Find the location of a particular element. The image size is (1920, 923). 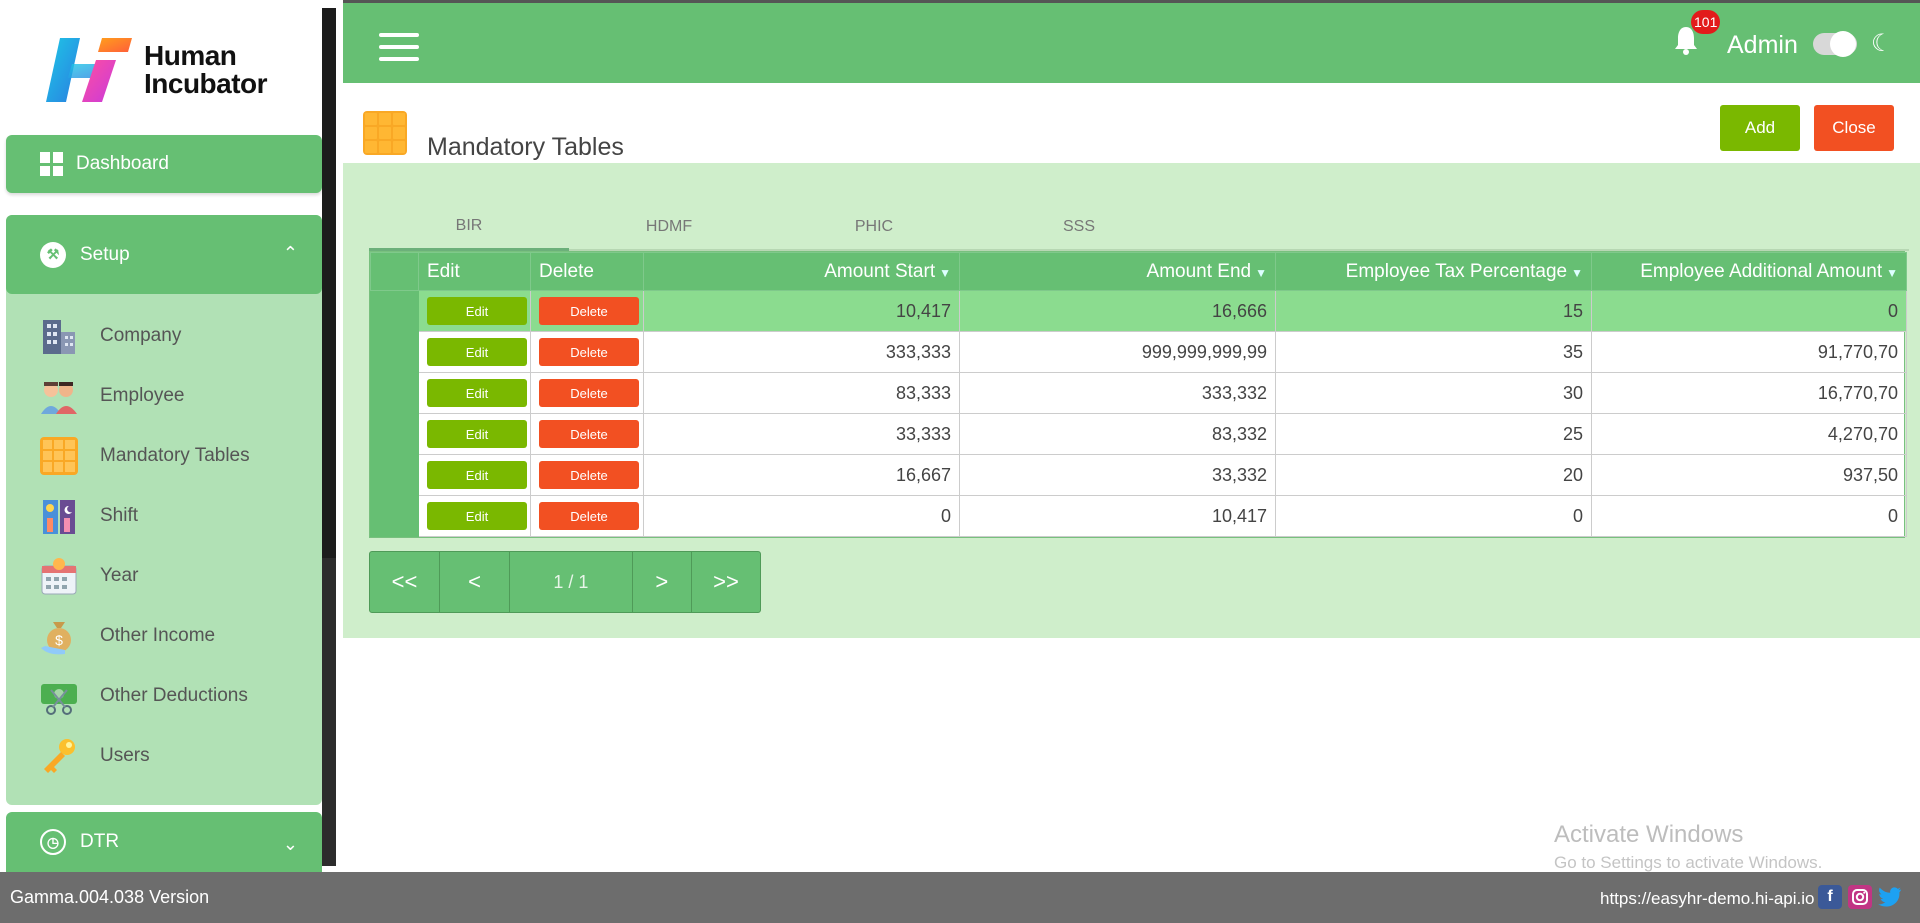

last-page-button: >> is located at coordinates (726, 582).